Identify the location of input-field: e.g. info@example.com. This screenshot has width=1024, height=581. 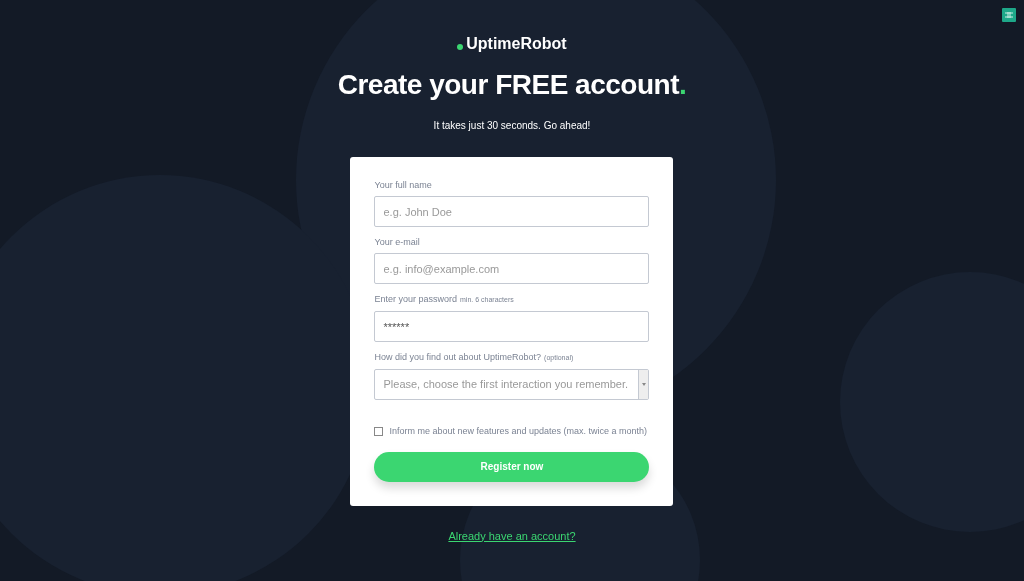
(512, 268).